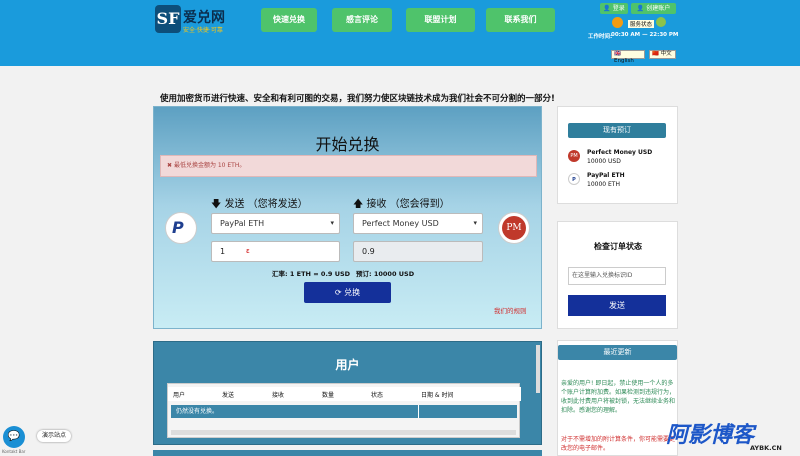 The width and height of the screenshot is (800, 456). What do you see at coordinates (223, 251) in the screenshot?
I see `send-amount-value: 1` at bounding box center [223, 251].